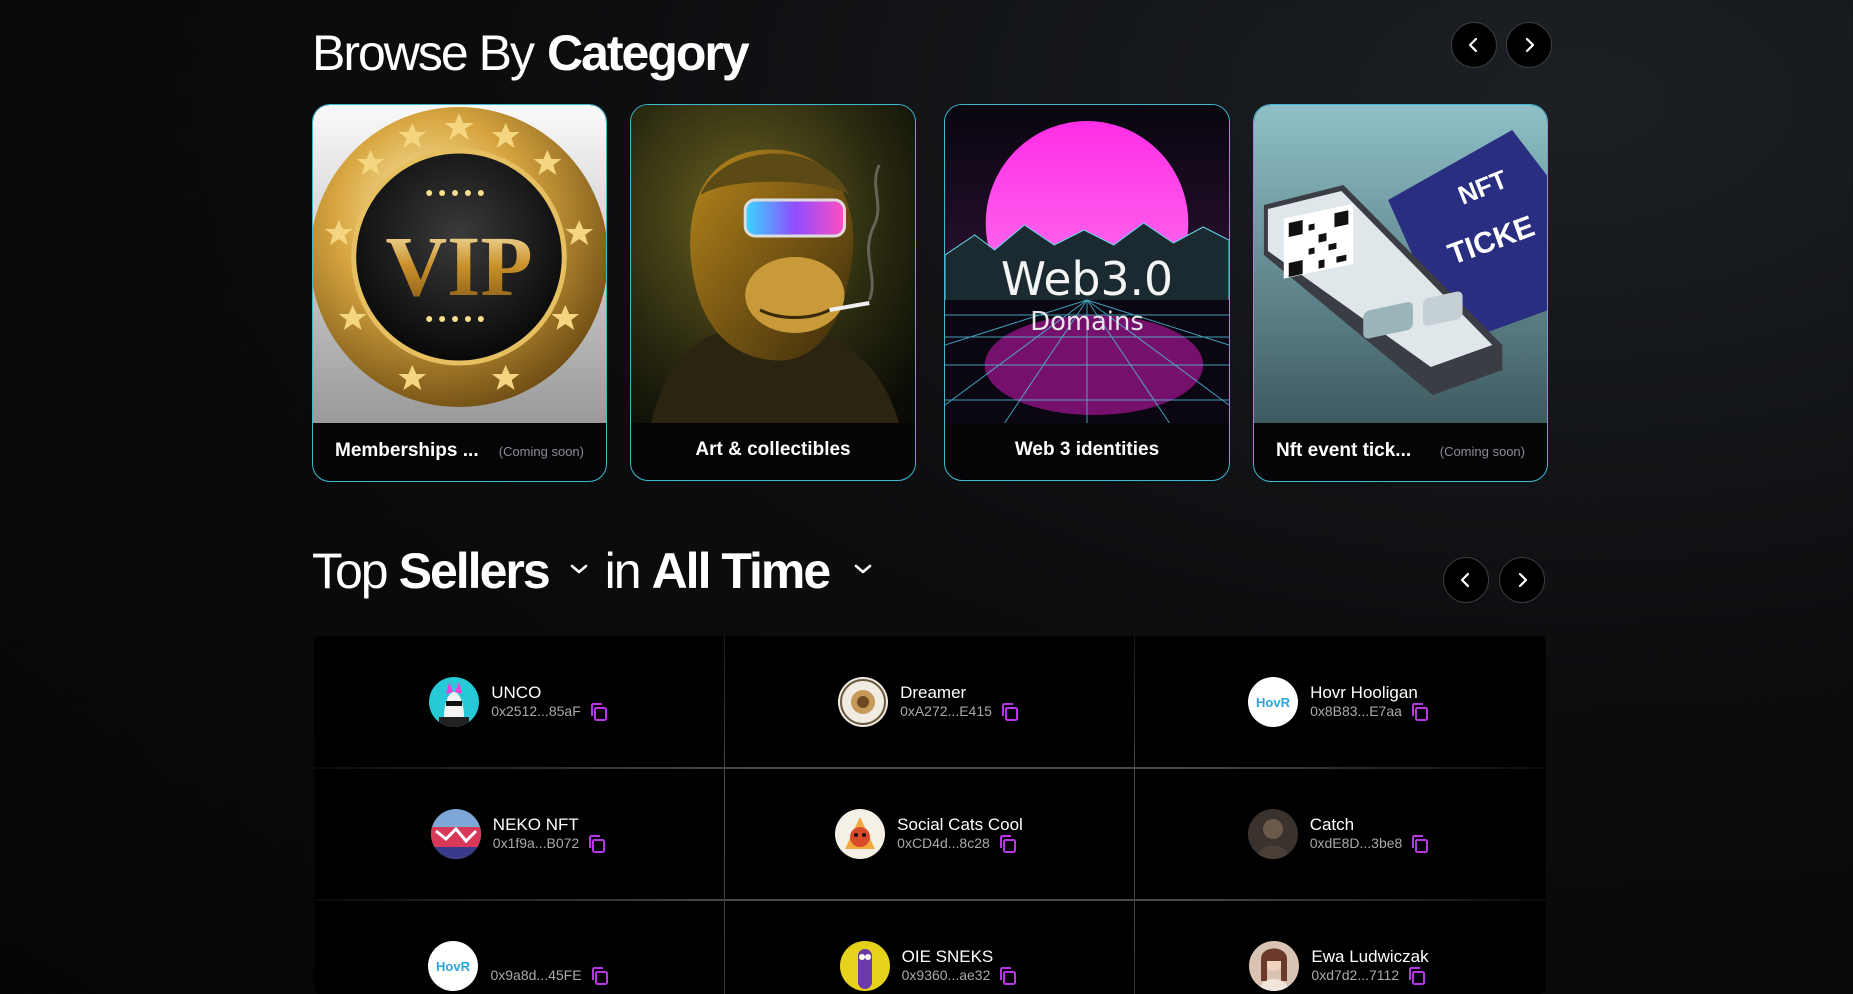  I want to click on seller-card: UNCO 0x2512...85aF, so click(519, 702).